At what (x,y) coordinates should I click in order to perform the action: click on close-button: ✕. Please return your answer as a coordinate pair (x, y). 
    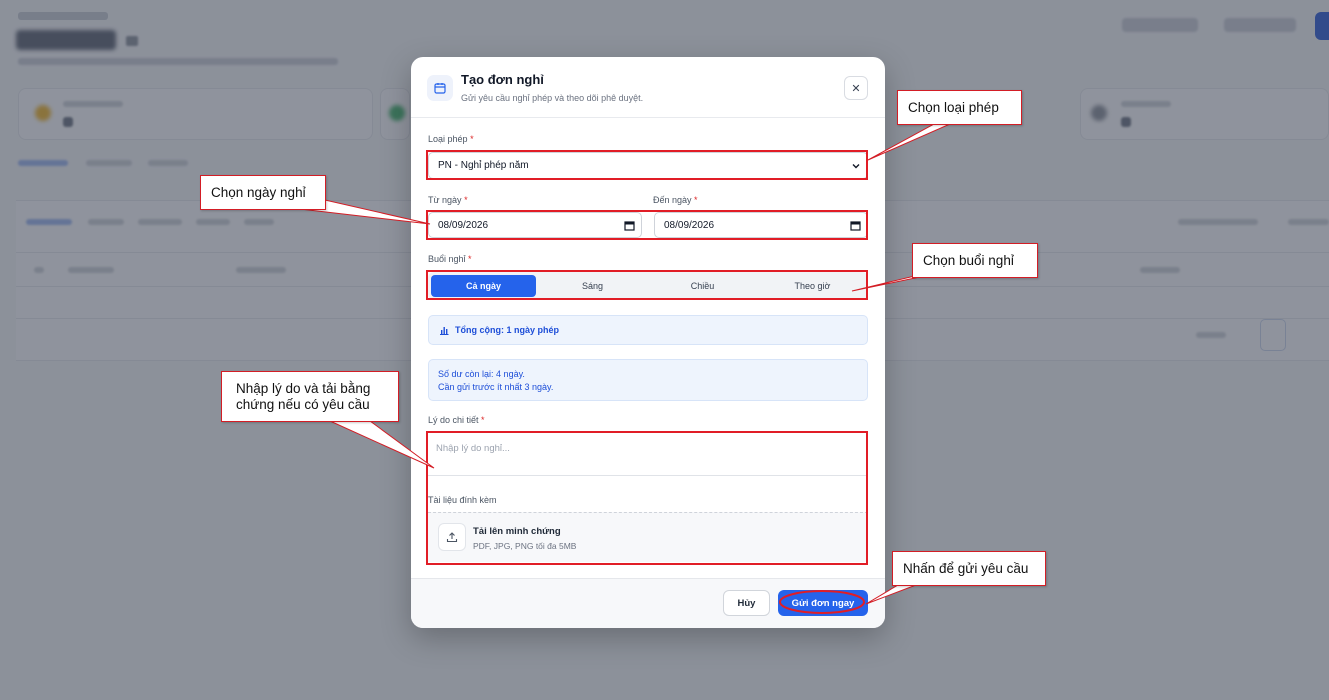
    Looking at the image, I should click on (856, 88).